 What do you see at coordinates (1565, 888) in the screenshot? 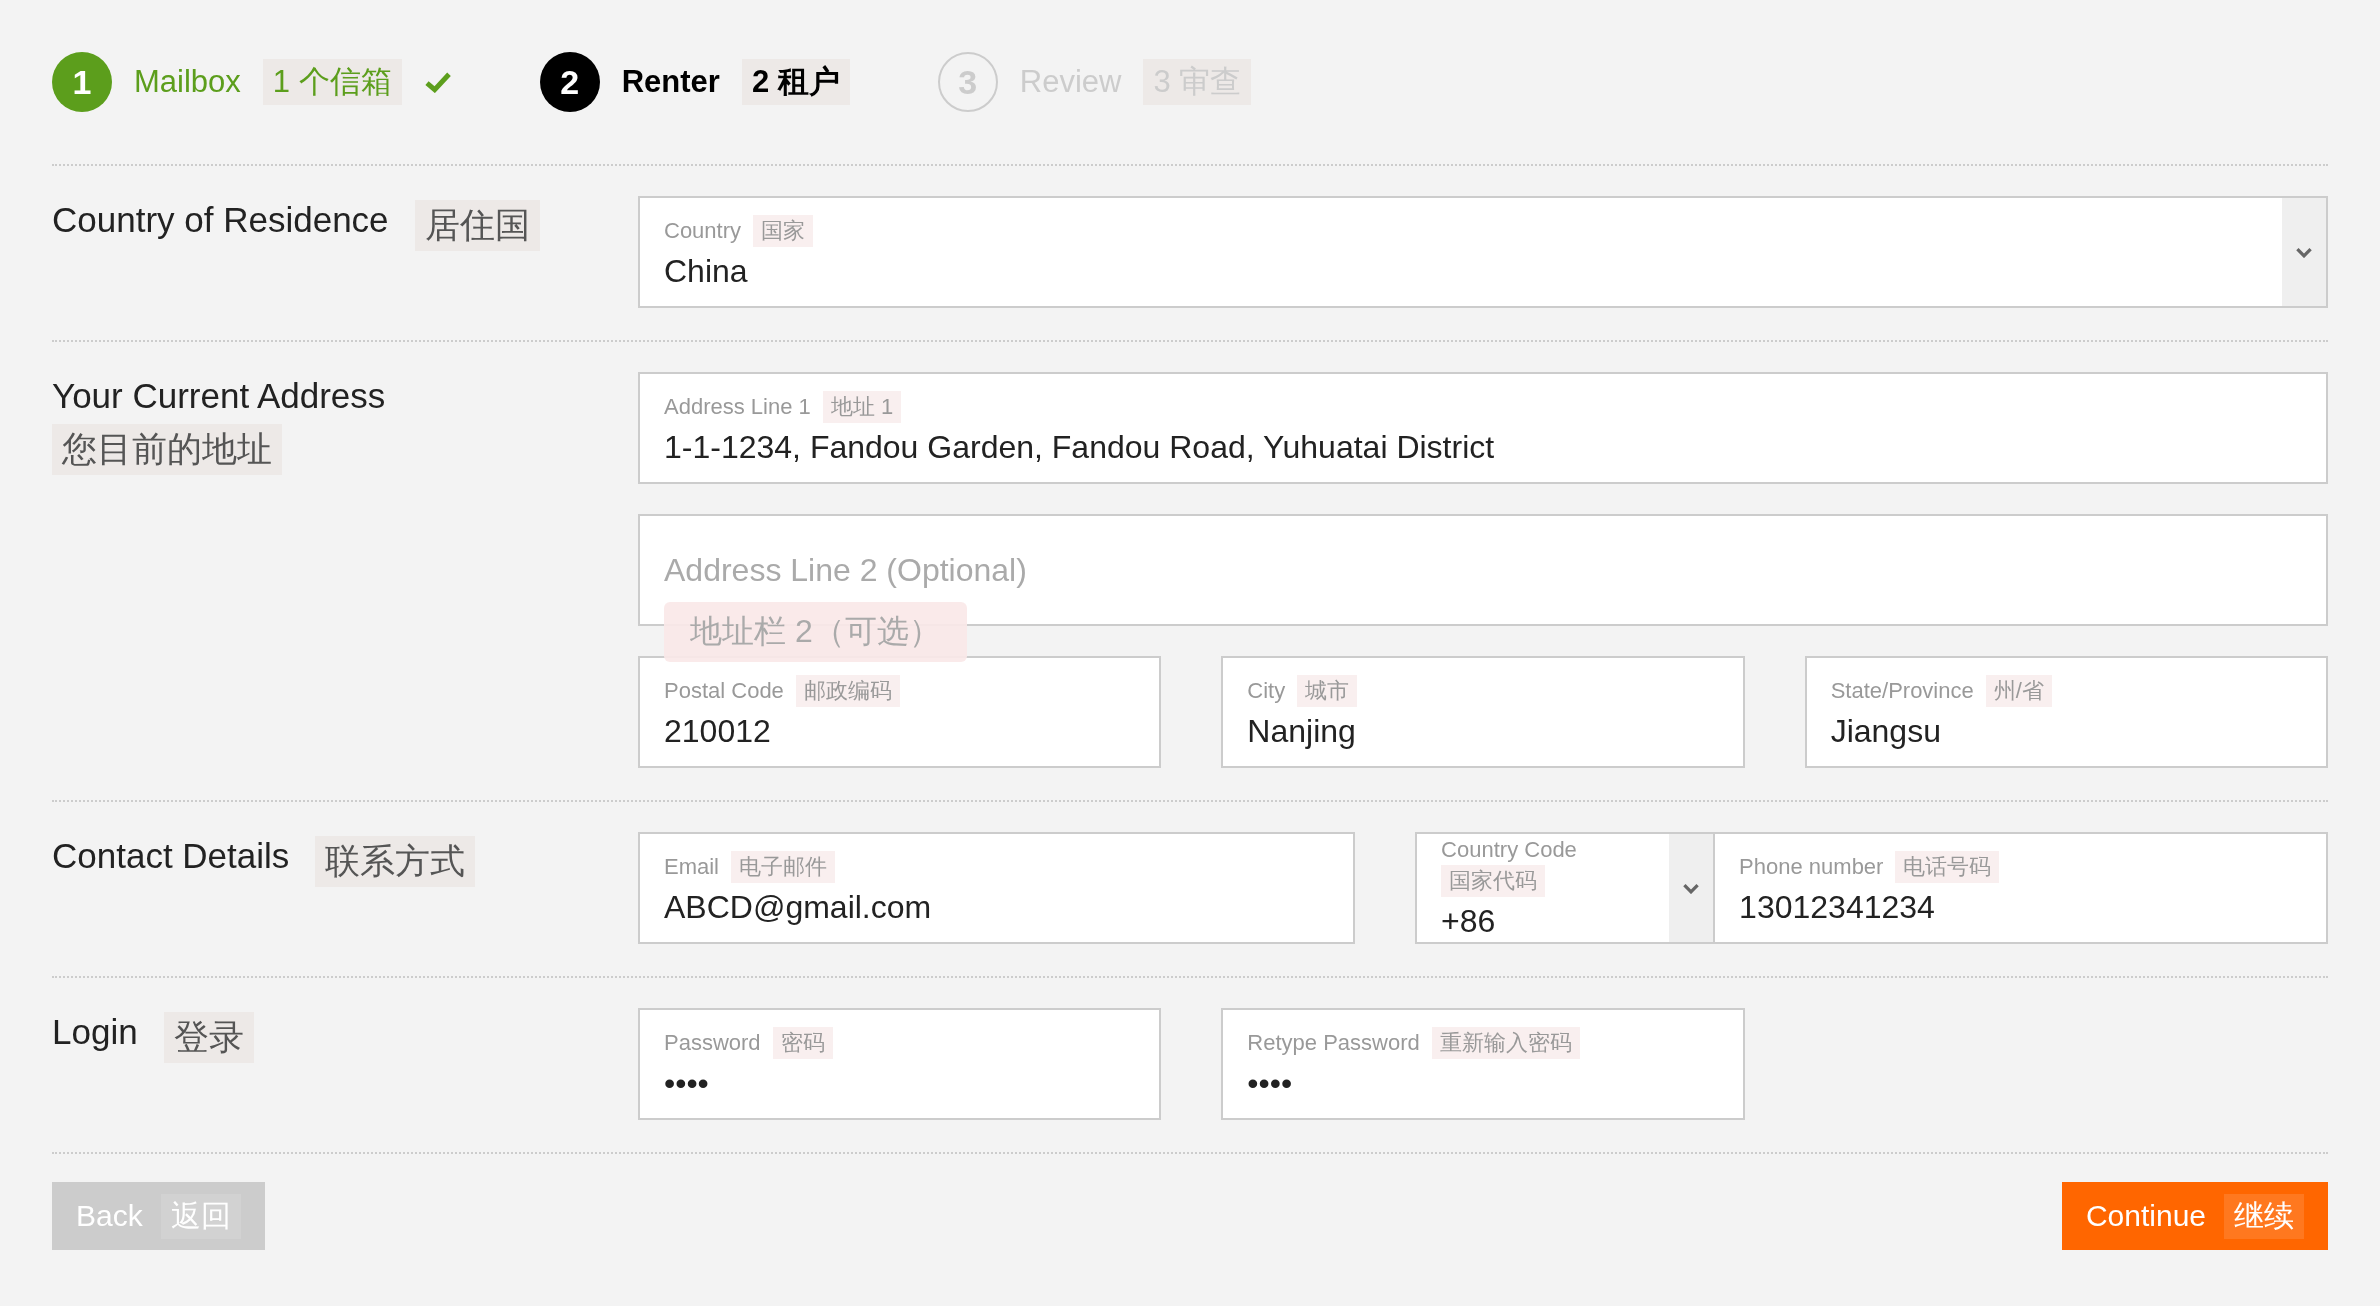
I see `country-code-select: Country Code 国家代码 +86` at bounding box center [1565, 888].